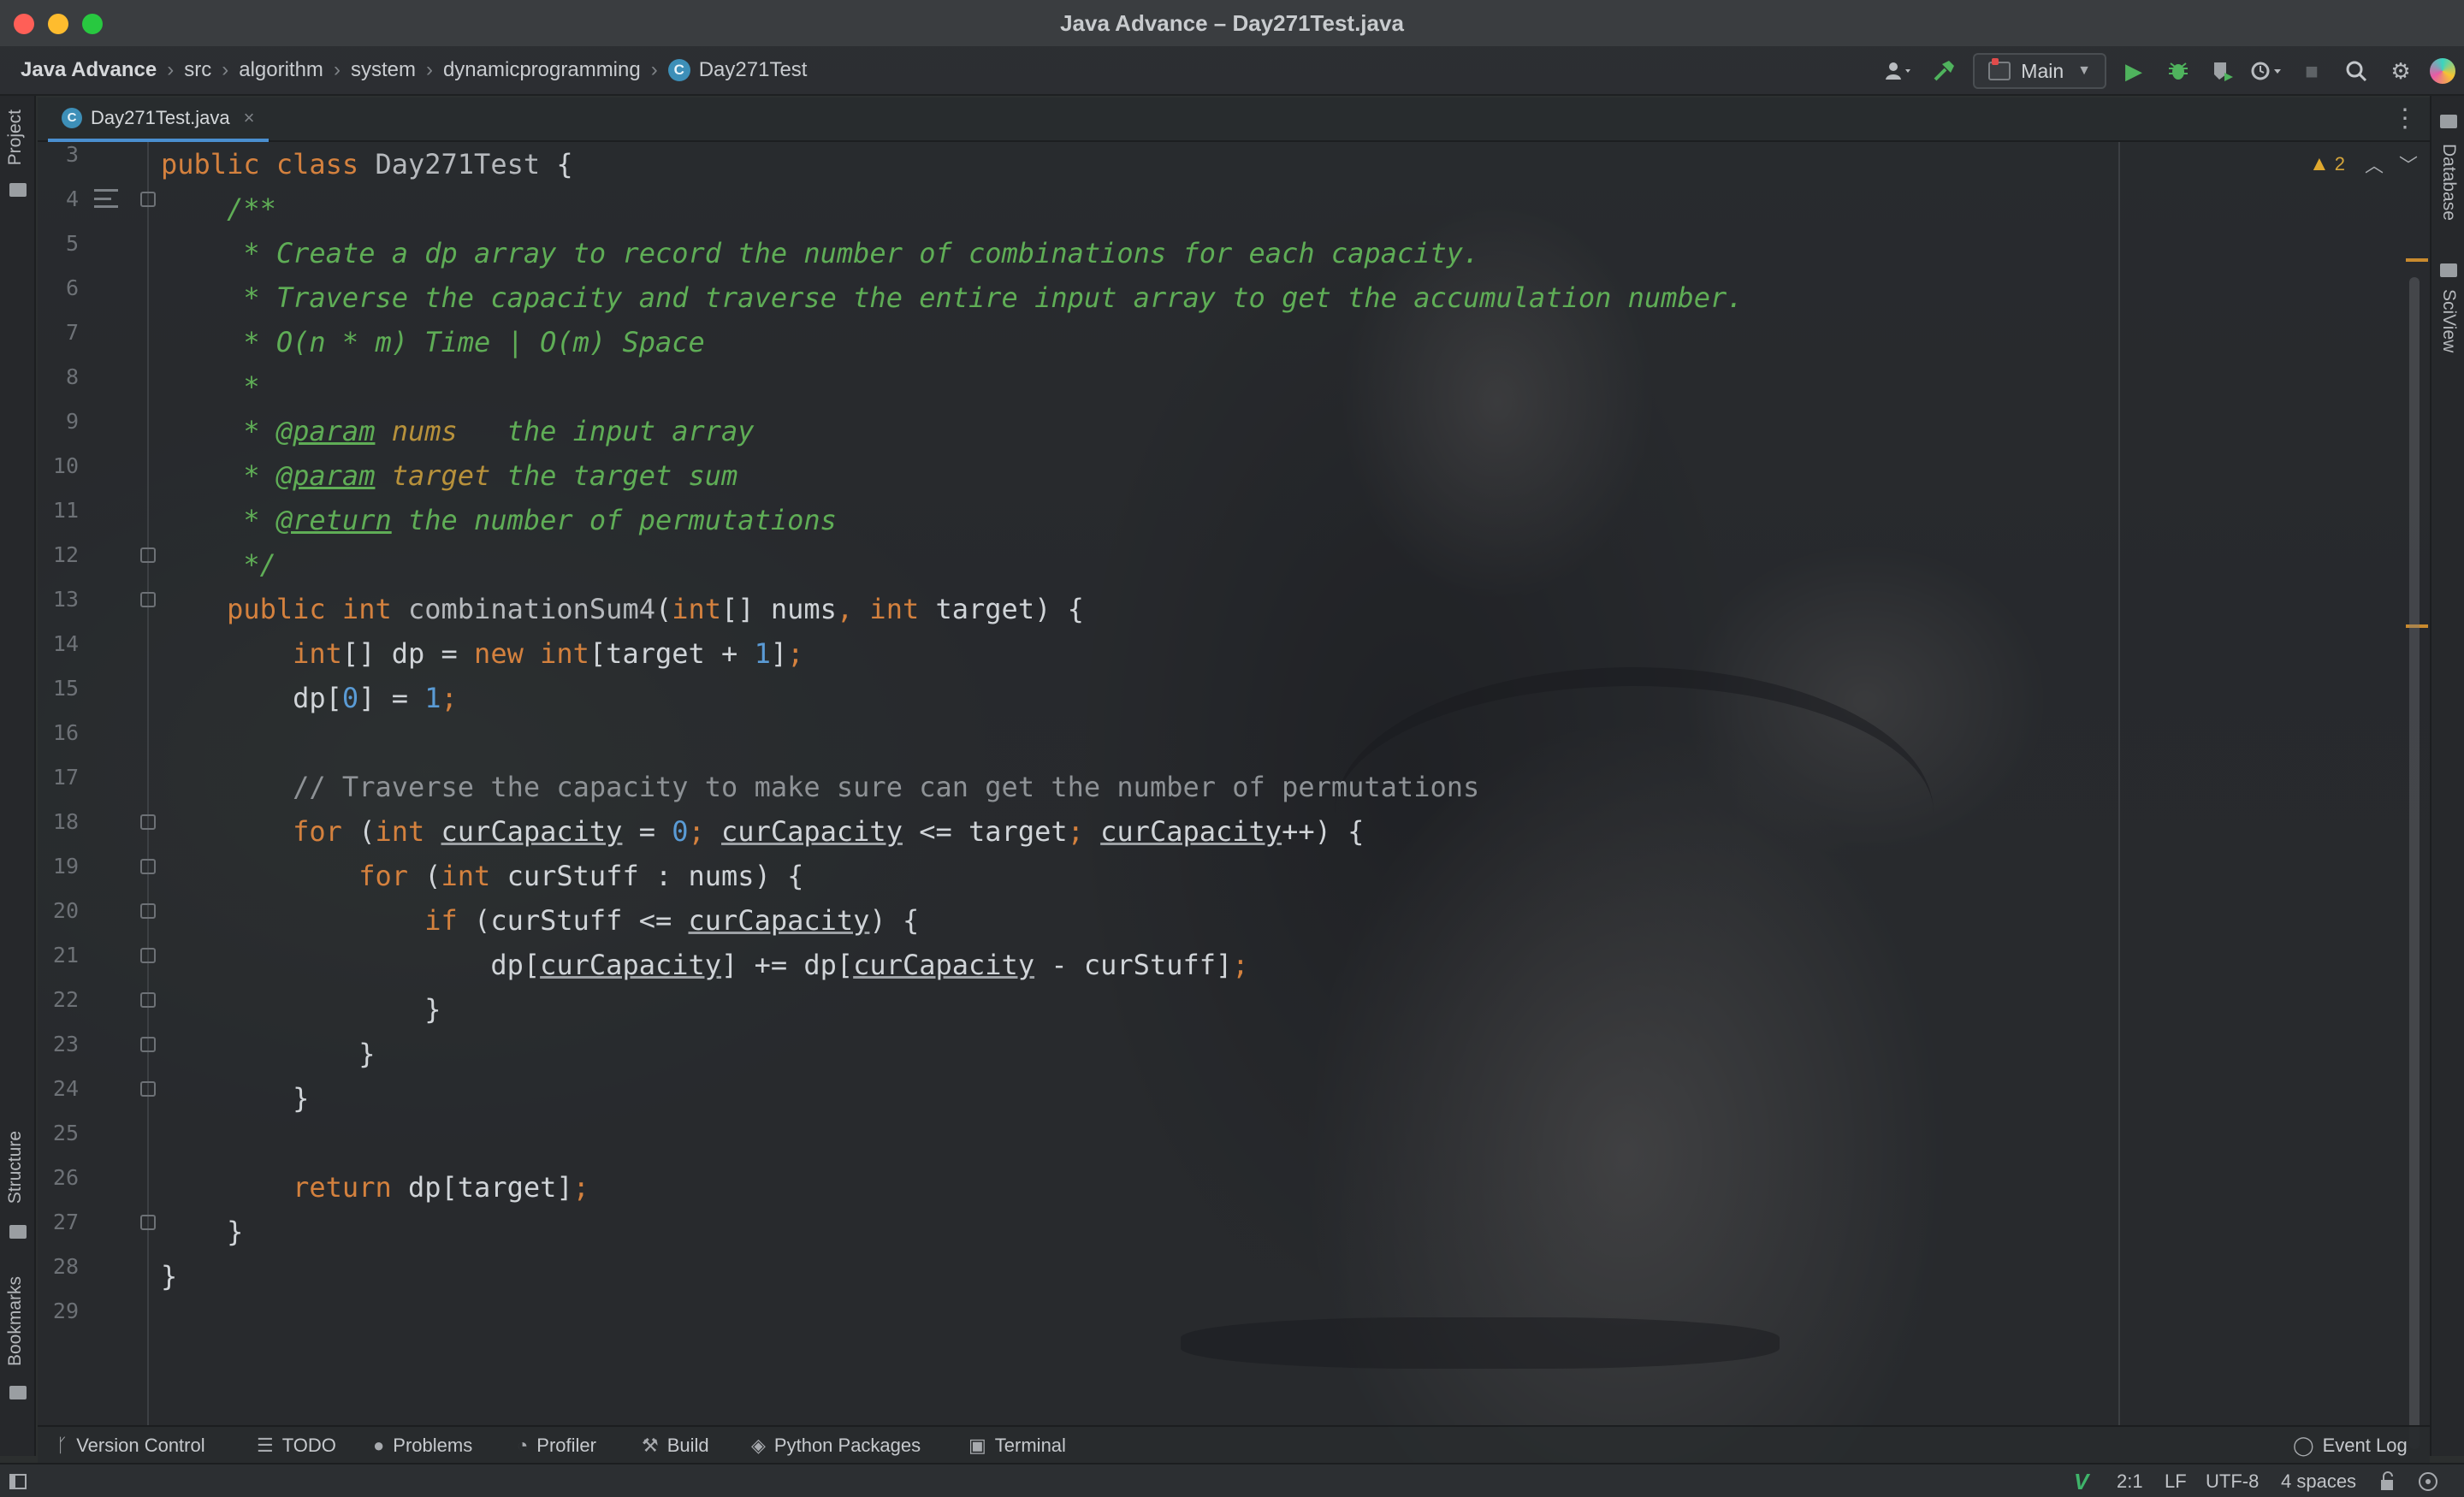 The image size is (2464, 1497). Describe the element at coordinates (675, 1445) in the screenshot. I see `build-button: ⚒ Build` at that location.